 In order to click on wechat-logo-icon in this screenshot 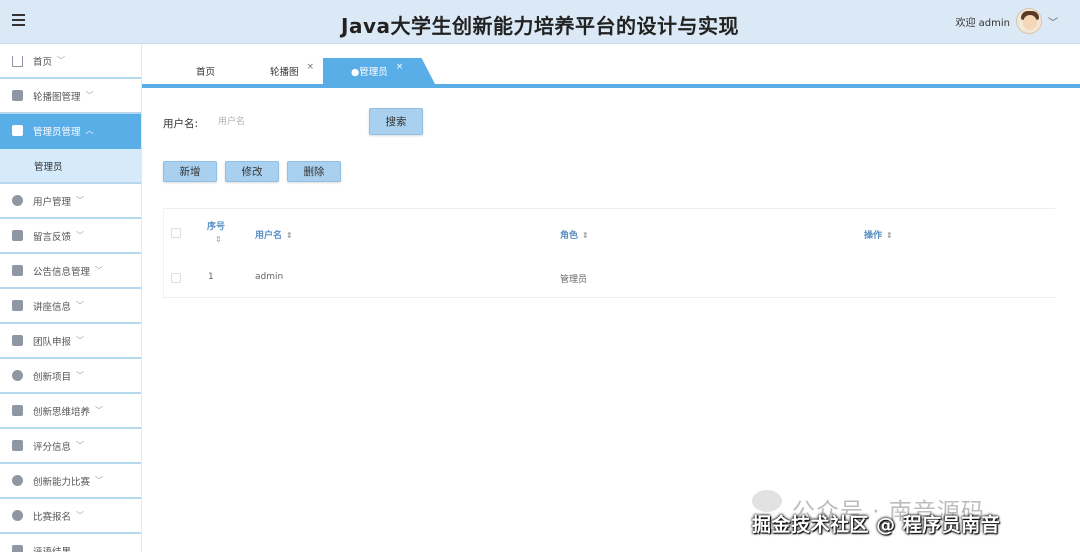, I will do `click(767, 501)`.